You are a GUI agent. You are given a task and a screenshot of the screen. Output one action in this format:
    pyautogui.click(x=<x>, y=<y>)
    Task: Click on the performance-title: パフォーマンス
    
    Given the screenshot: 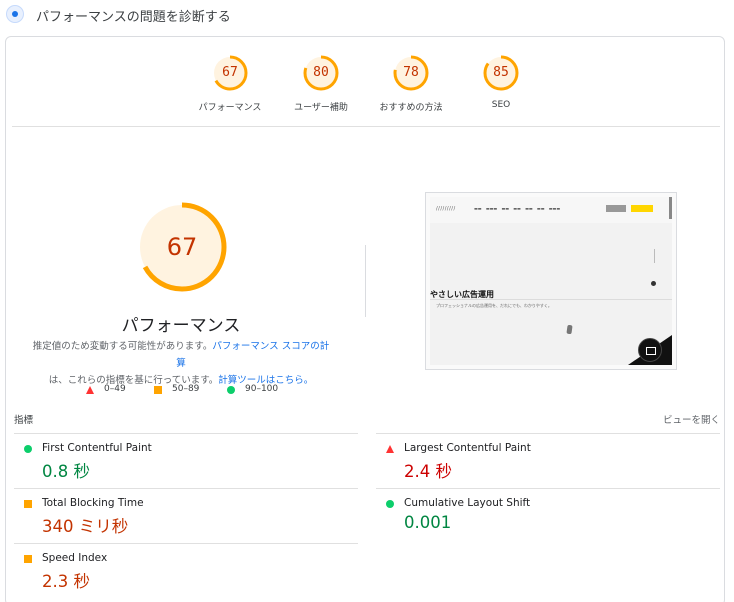 What is the action you would take?
    pyautogui.click(x=181, y=326)
    